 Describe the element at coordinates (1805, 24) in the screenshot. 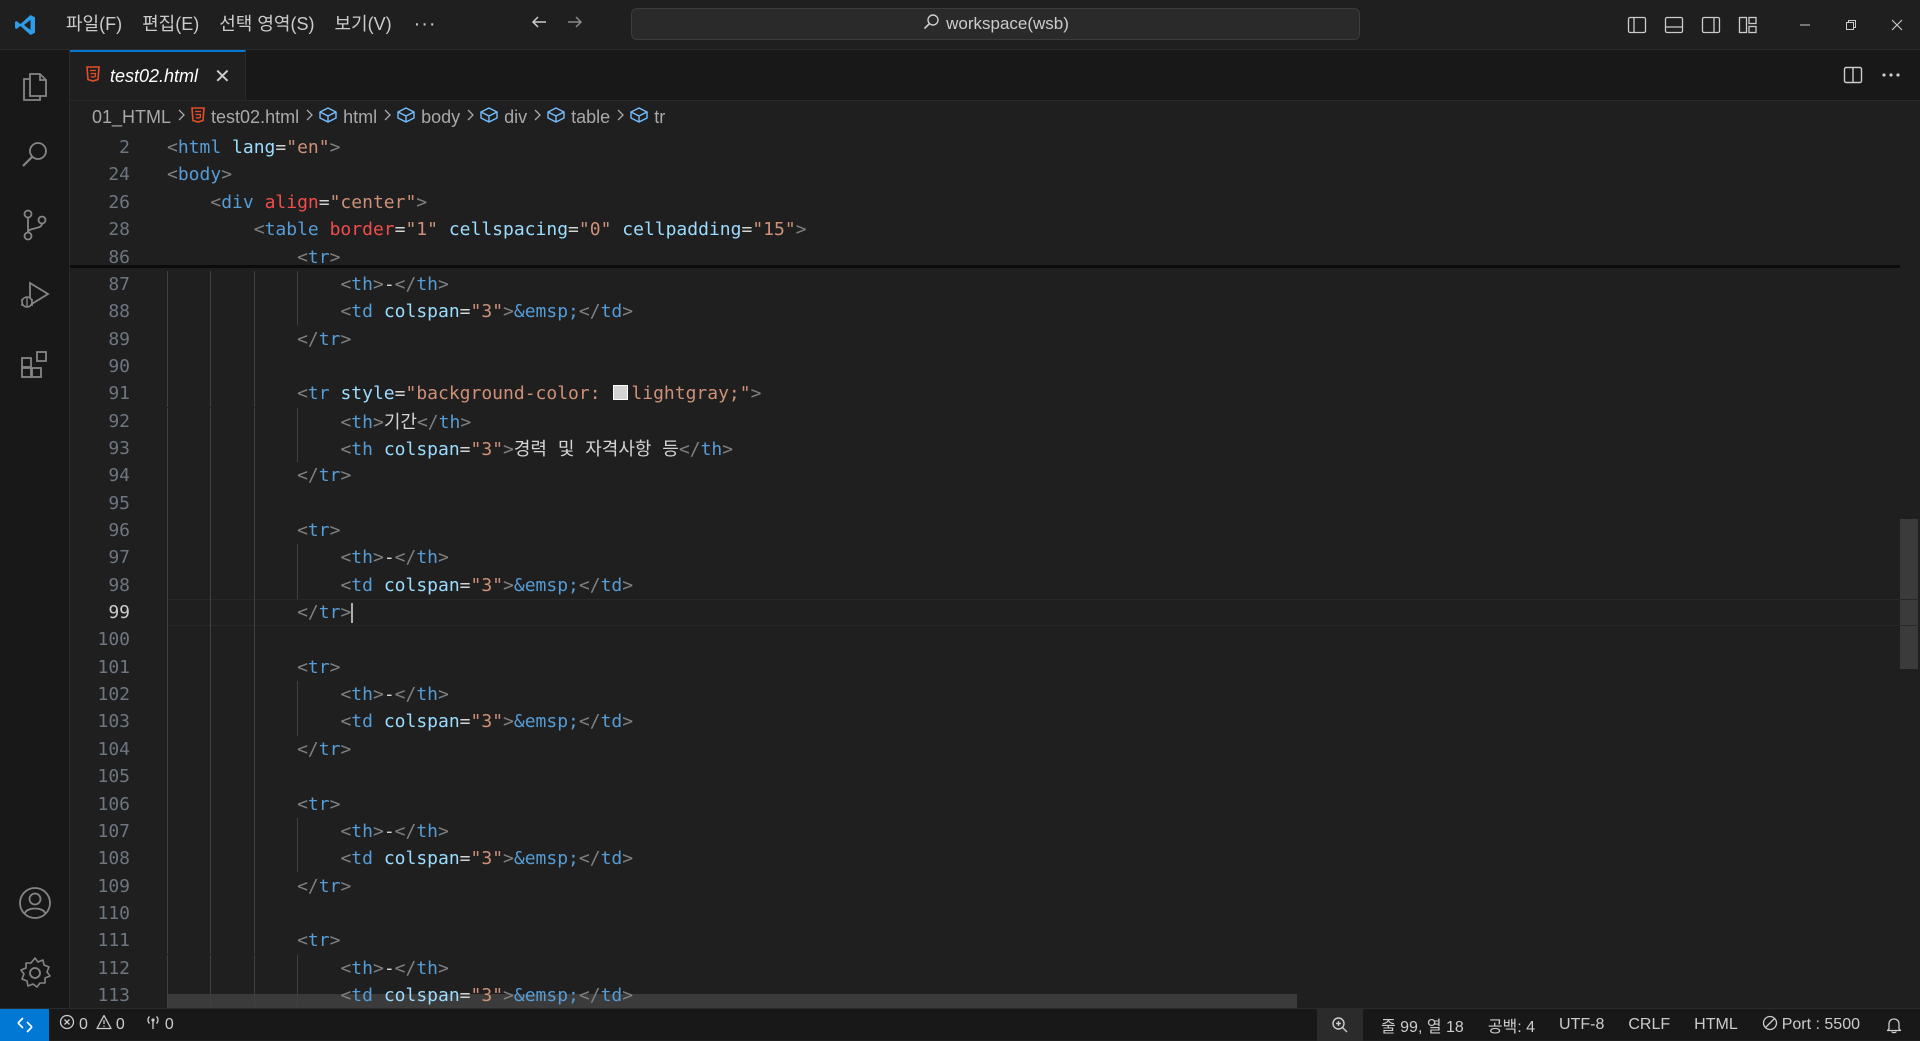

I see `minimize-window-icon` at that location.